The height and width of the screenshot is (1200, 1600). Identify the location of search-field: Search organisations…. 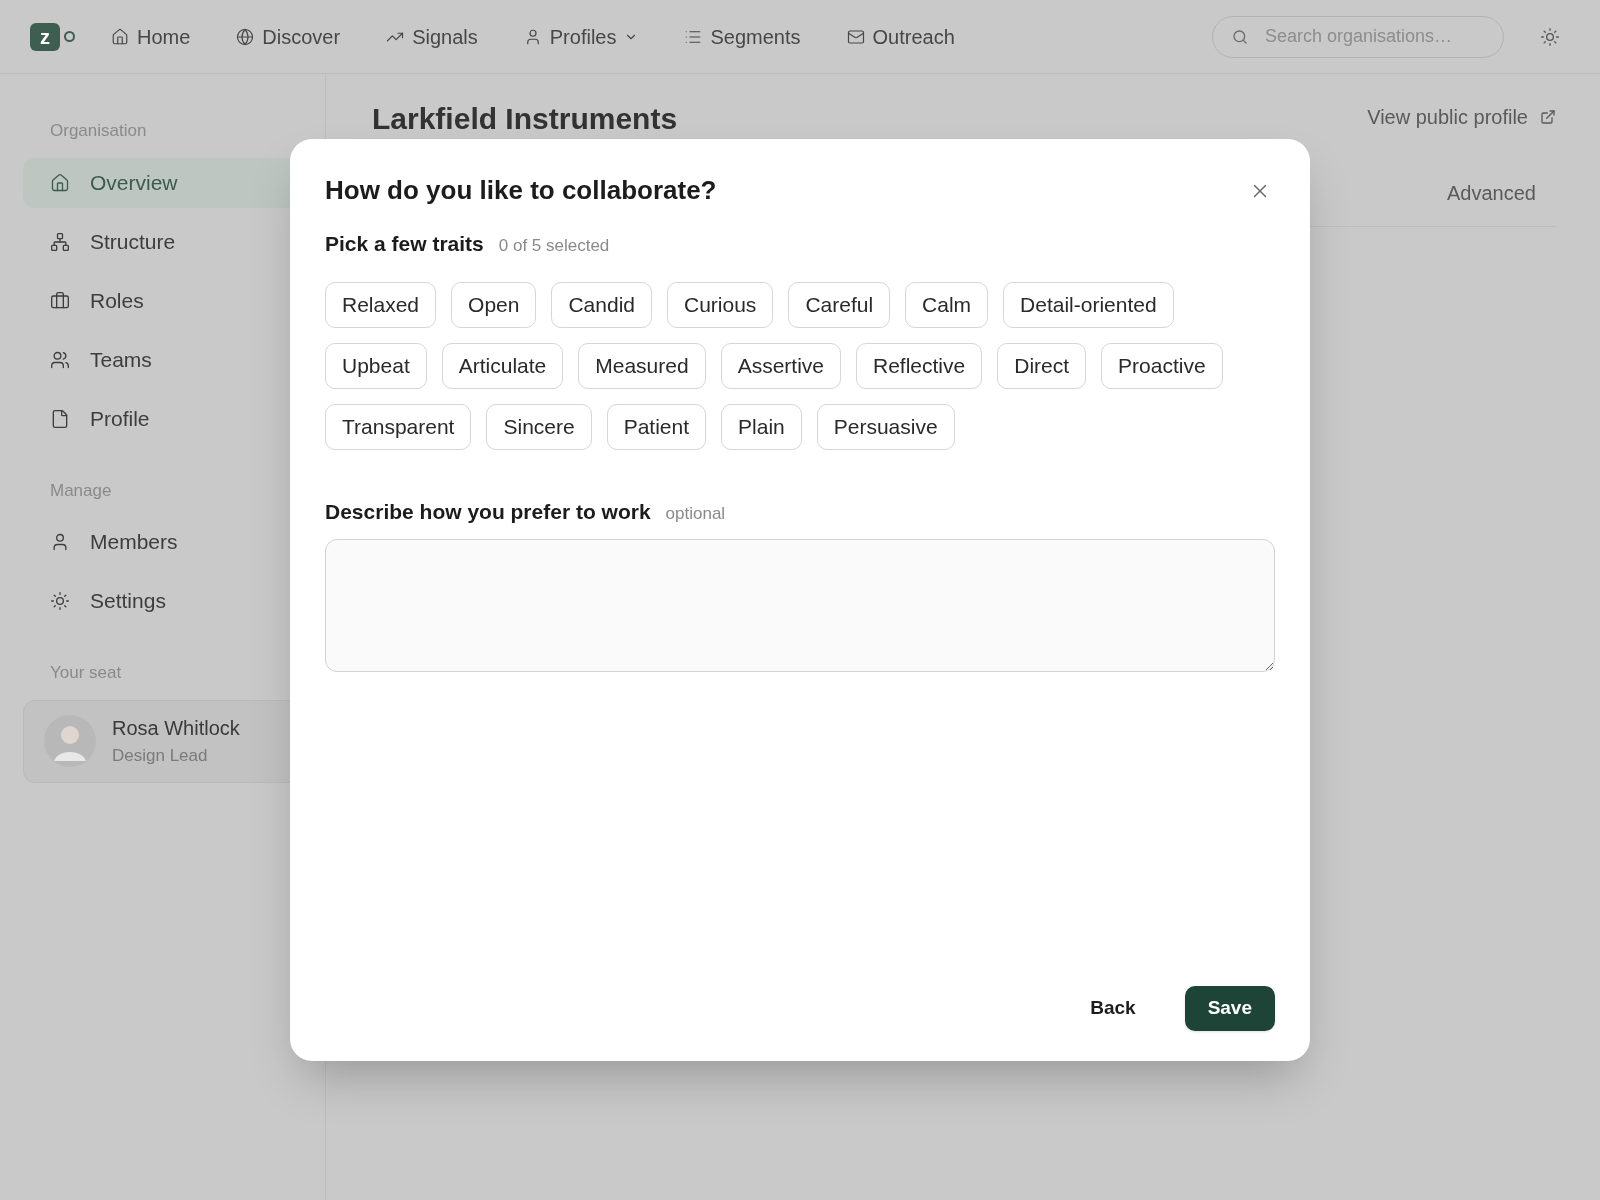
(1358, 36).